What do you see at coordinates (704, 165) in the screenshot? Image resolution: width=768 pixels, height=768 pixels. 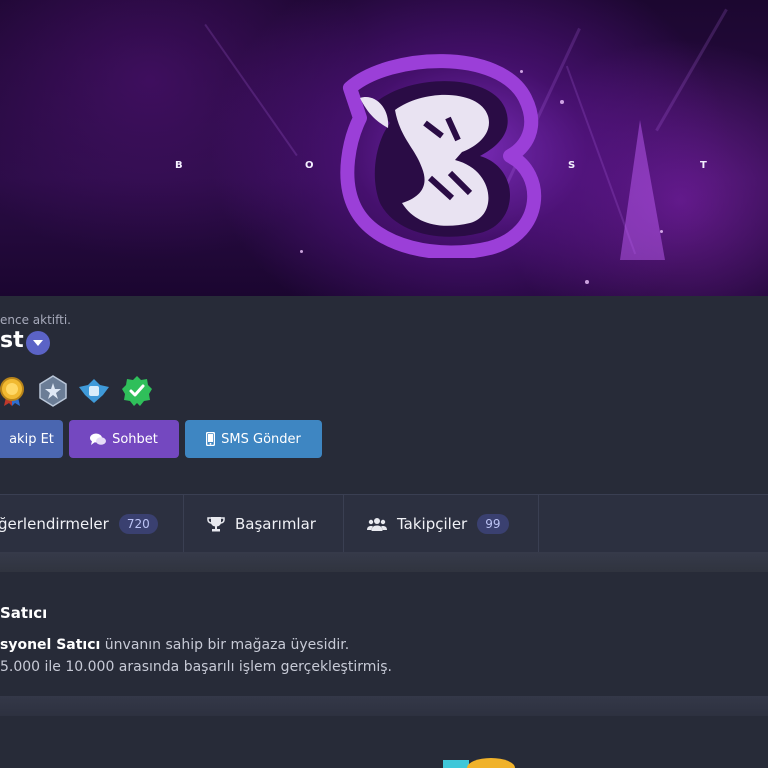 I see `banner-letter: T` at bounding box center [704, 165].